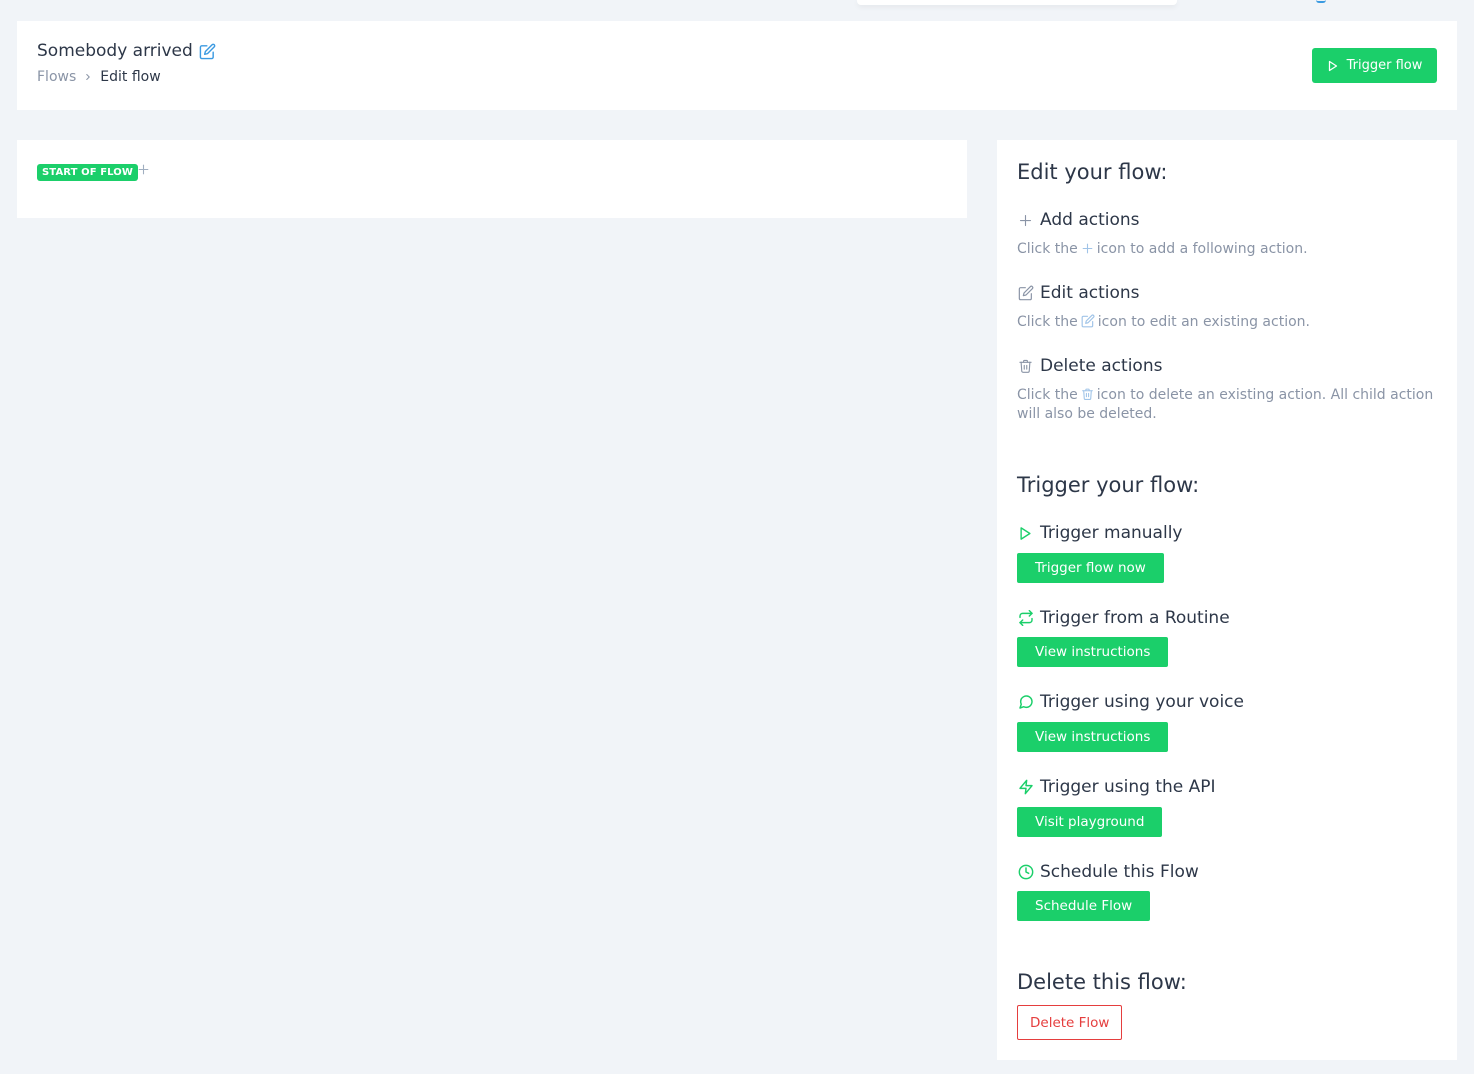  I want to click on trigger-api-title: Trigger using the API, so click(1116, 787).